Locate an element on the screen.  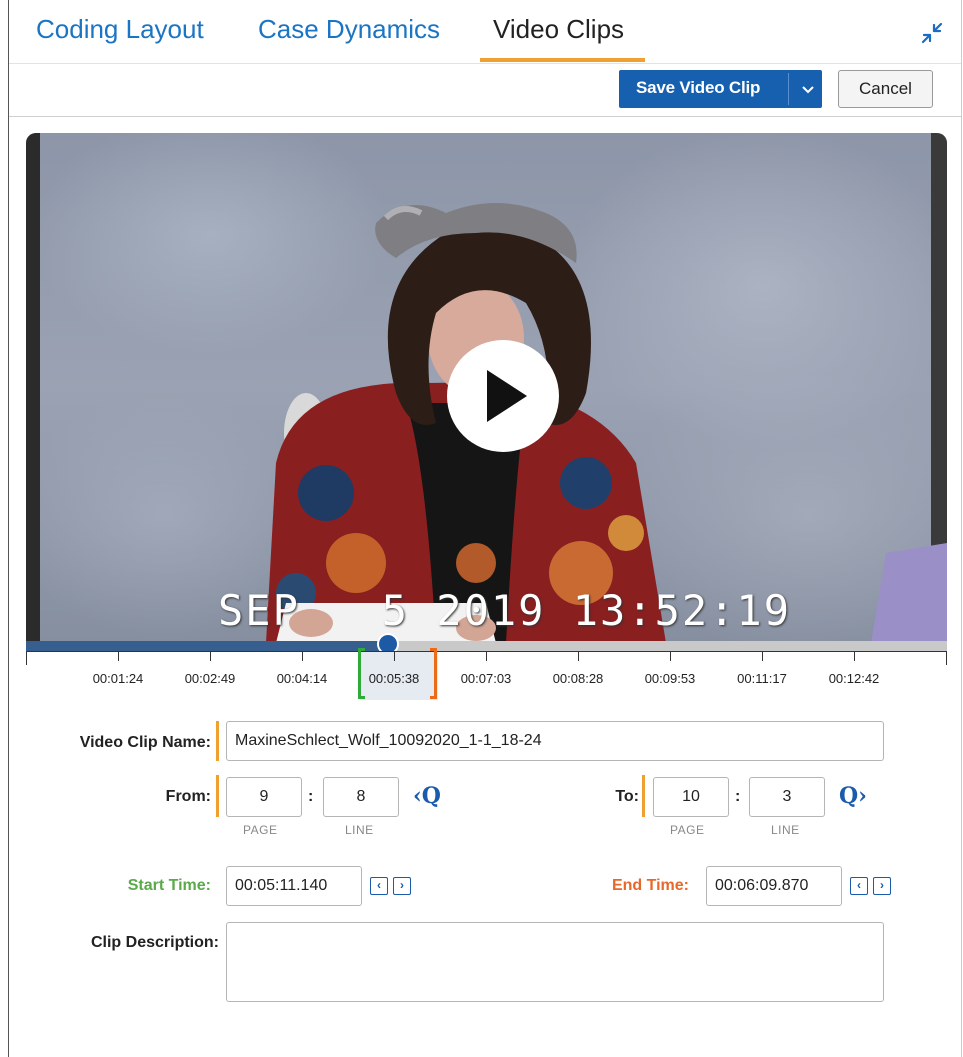
timeline-tick-label: 00:01:24 is located at coordinates (118, 678).